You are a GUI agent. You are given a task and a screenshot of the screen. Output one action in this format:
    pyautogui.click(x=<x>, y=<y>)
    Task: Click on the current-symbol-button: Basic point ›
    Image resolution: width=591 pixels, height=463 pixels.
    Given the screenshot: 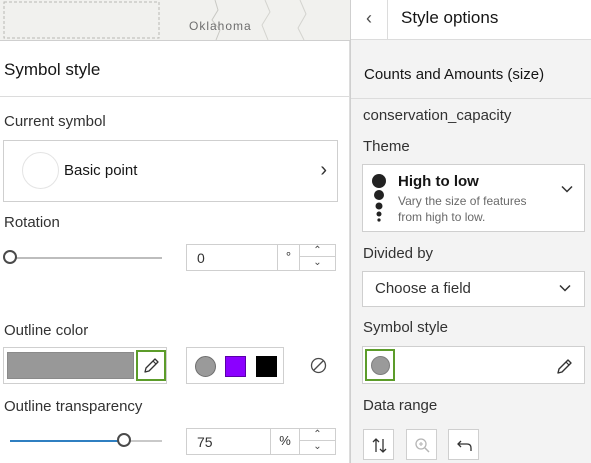 What is the action you would take?
    pyautogui.click(x=170, y=171)
    